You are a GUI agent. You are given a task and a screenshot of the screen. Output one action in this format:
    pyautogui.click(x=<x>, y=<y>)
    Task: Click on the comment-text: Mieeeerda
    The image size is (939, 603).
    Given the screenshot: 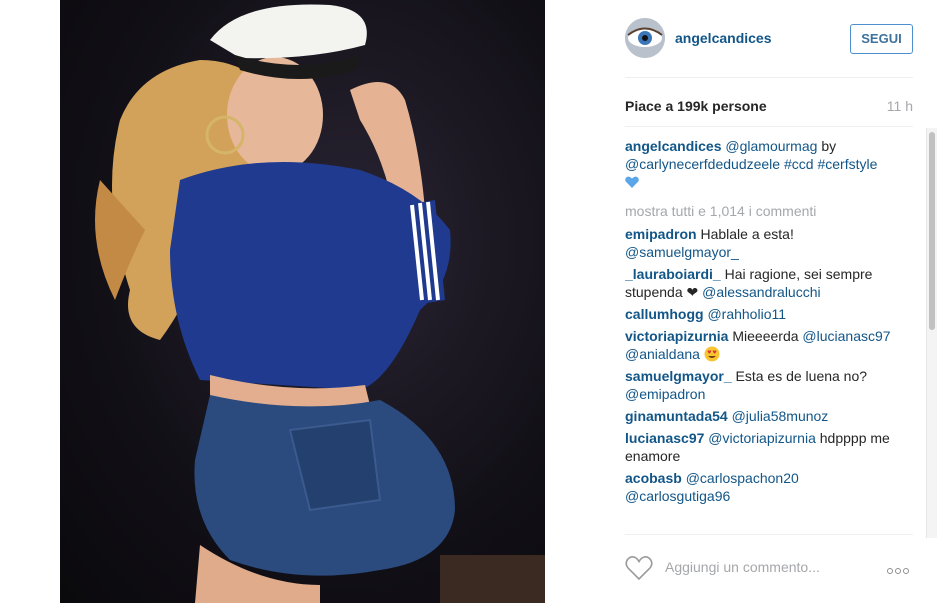 What is the action you would take?
    pyautogui.click(x=765, y=336)
    